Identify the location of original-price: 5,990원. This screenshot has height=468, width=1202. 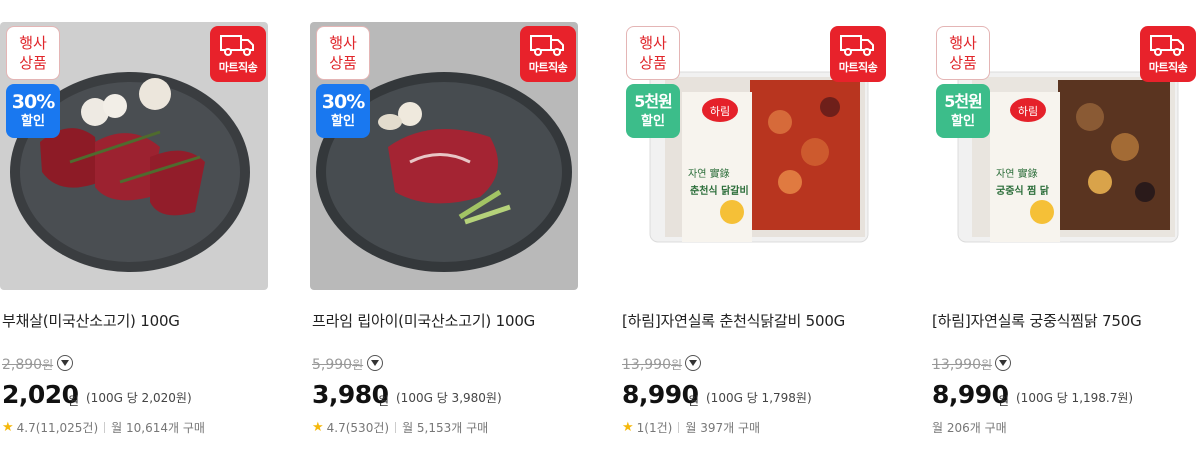
(338, 365).